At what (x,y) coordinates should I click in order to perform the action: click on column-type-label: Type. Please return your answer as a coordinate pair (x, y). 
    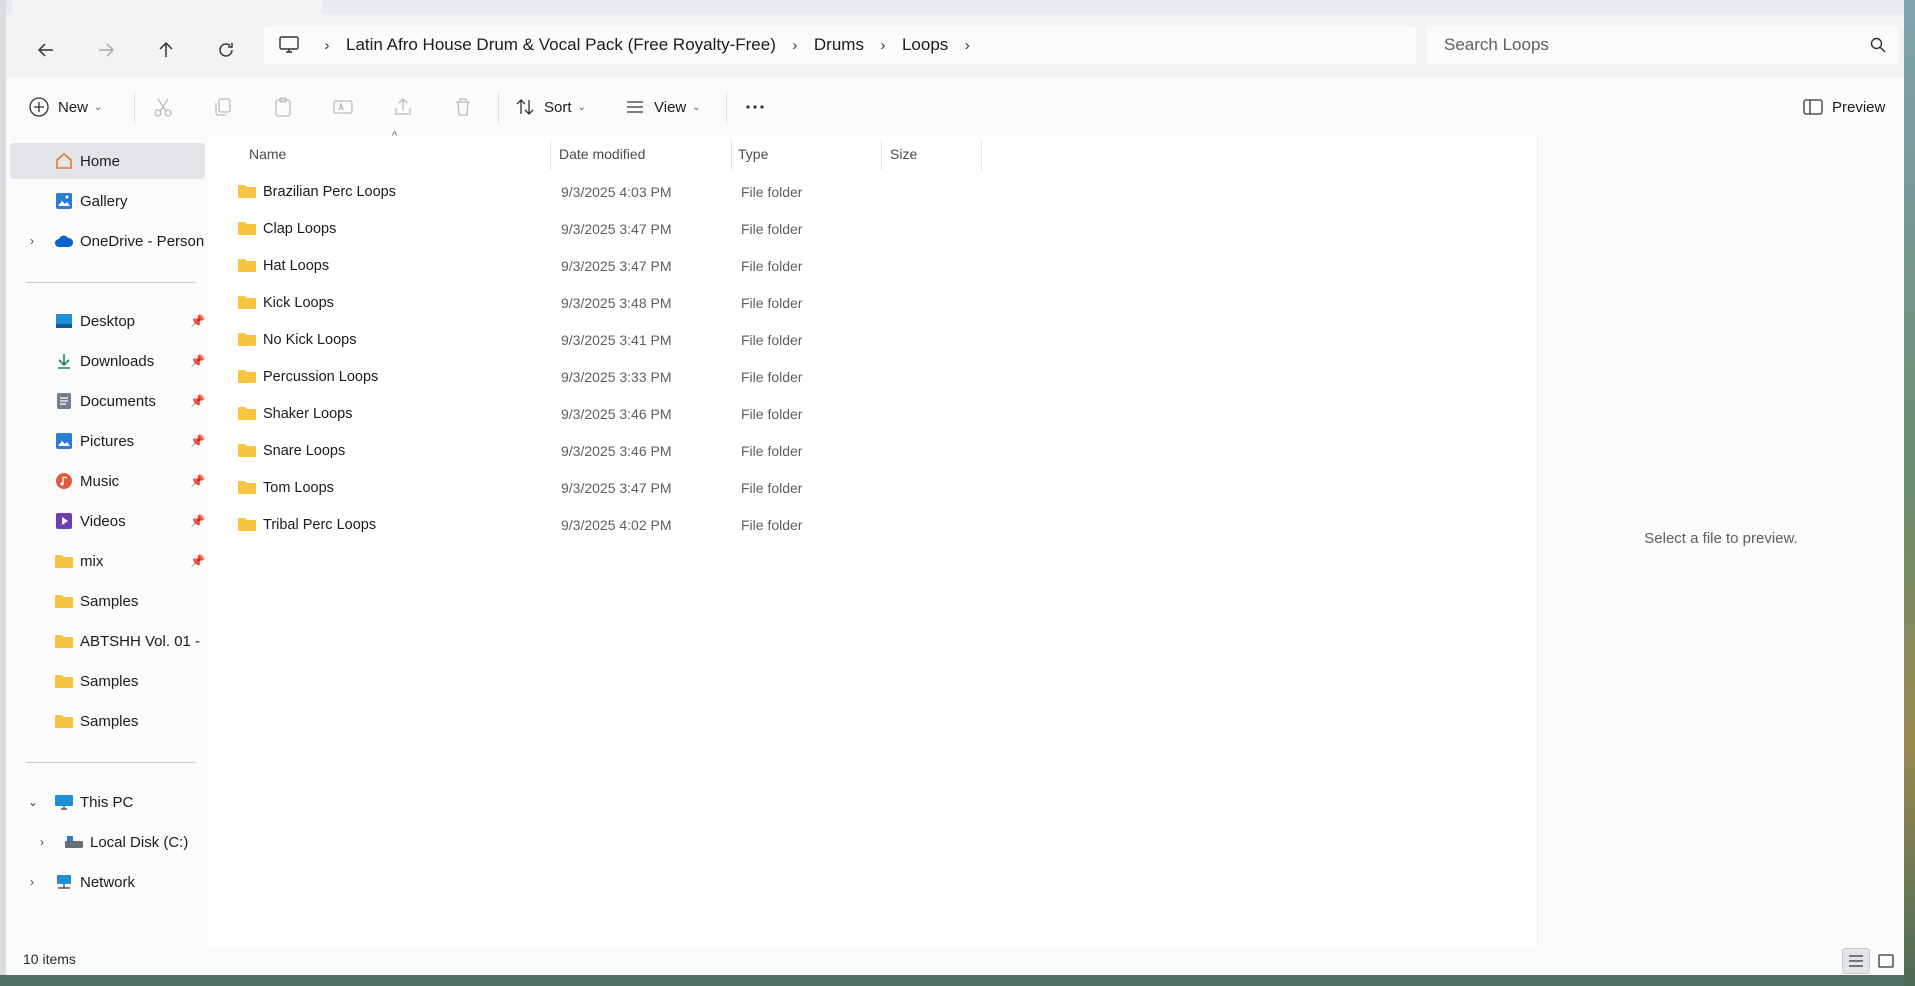
    Looking at the image, I should click on (753, 154).